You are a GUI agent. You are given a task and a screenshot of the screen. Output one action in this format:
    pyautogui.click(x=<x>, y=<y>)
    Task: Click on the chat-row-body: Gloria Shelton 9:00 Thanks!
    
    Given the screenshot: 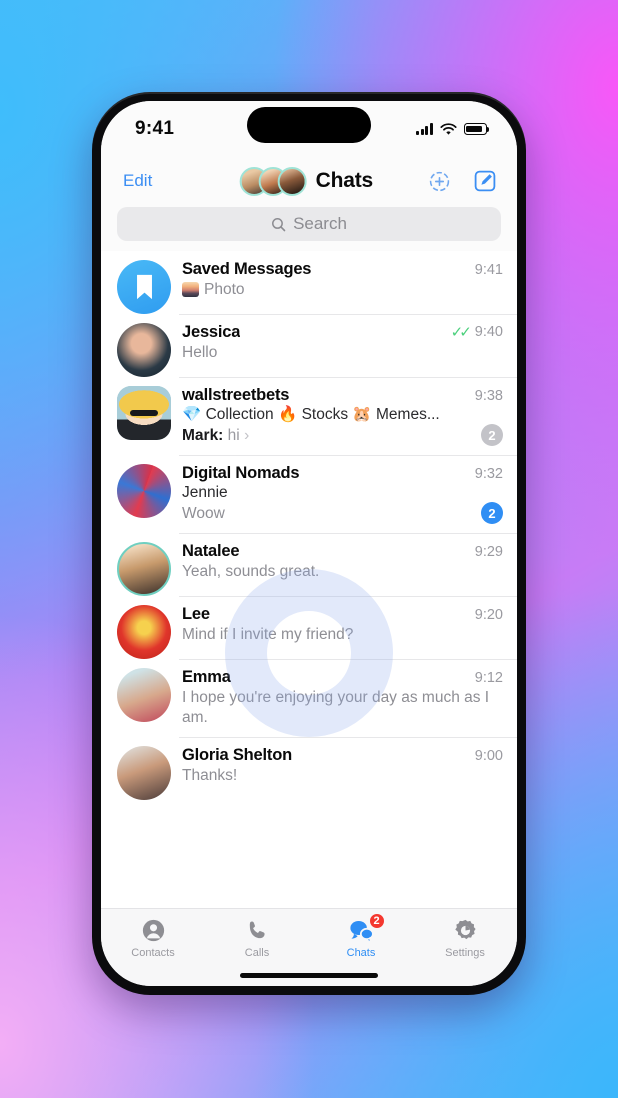 What is the action you would take?
    pyautogui.click(x=342, y=773)
    